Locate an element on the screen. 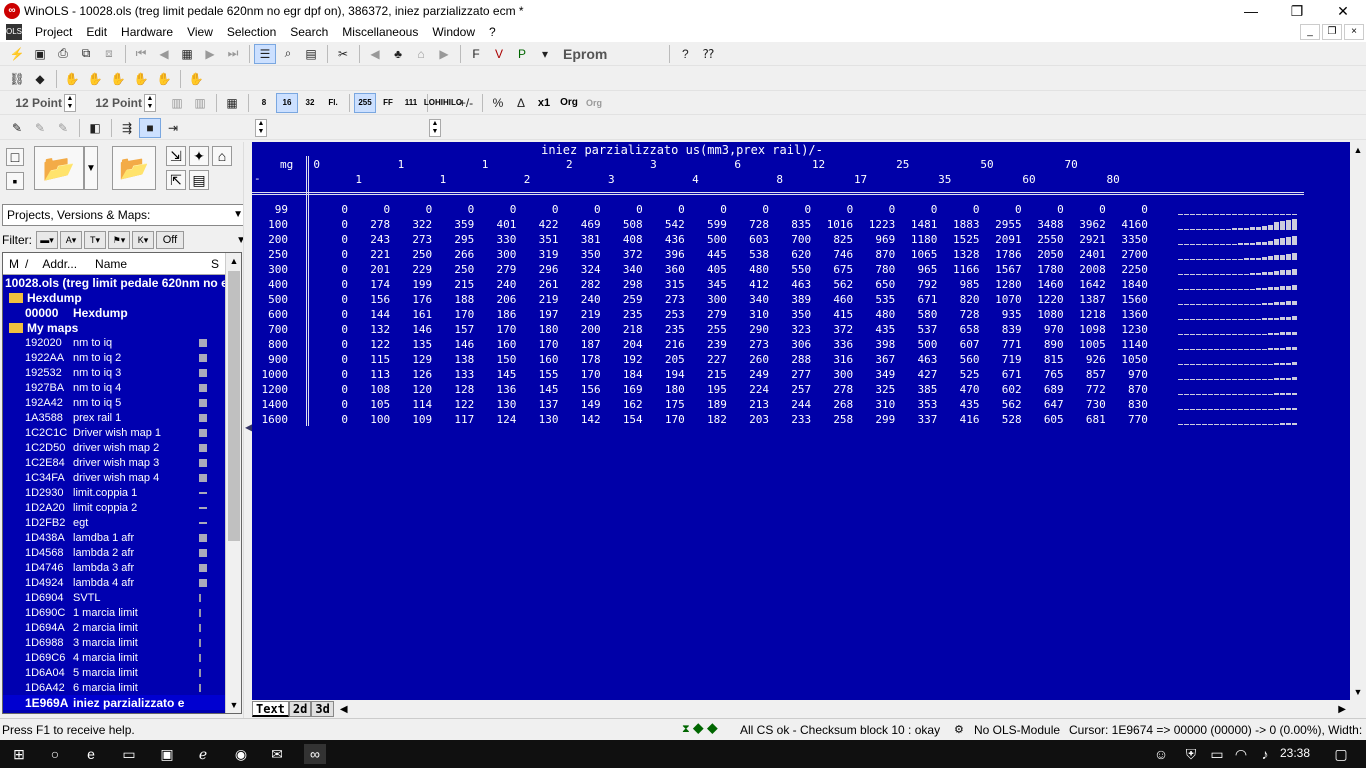 Image resolution: width=1366 pixels, height=768 pixels. menu-selection: Selection is located at coordinates (251, 32).